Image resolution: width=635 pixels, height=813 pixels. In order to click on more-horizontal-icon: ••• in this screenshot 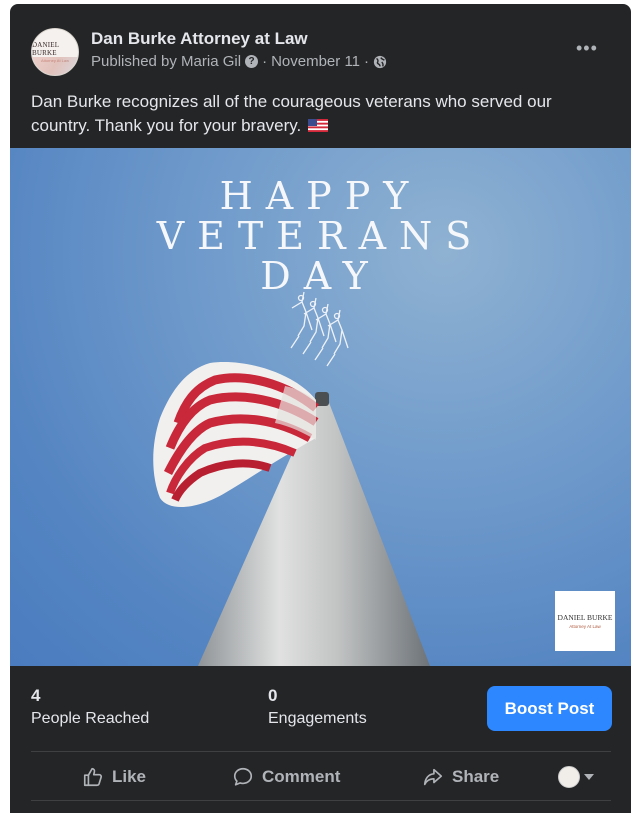, I will do `click(587, 48)`.